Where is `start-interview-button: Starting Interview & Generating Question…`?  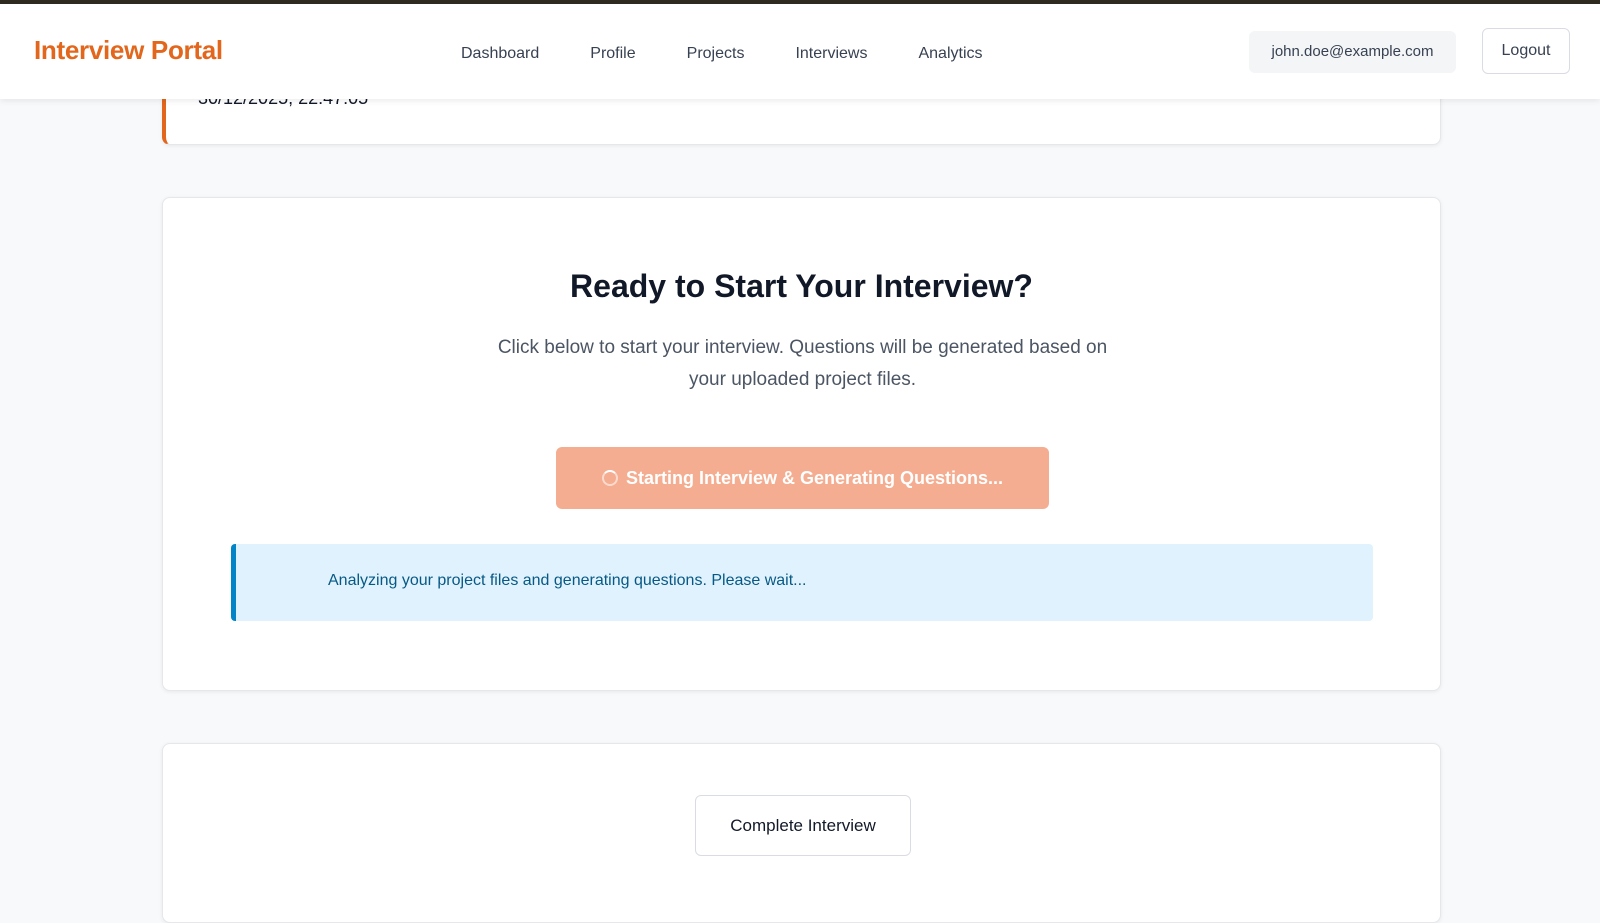 start-interview-button: Starting Interview & Generating Question… is located at coordinates (802, 478).